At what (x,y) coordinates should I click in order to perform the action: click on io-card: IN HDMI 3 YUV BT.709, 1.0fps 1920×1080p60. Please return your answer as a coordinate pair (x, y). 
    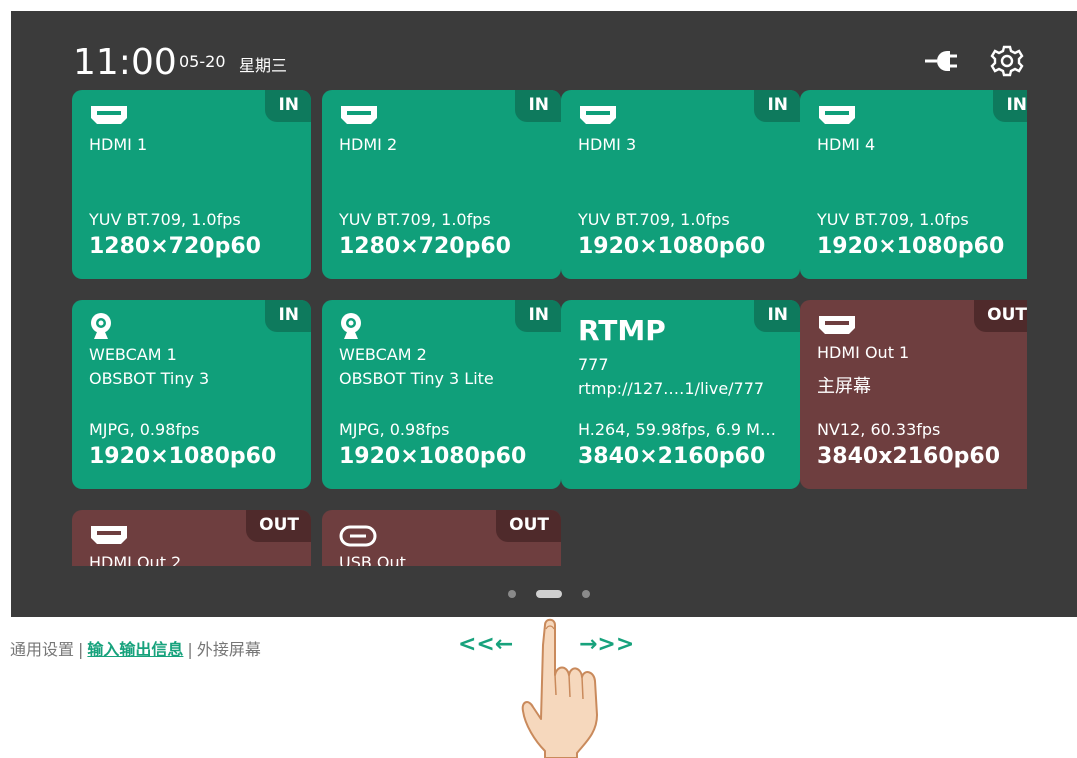
    Looking at the image, I should click on (680, 184).